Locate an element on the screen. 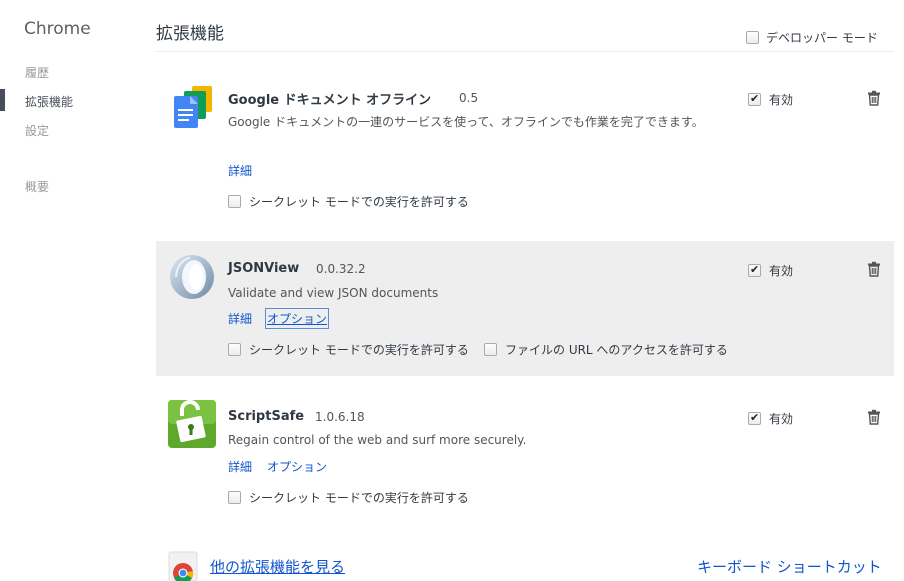 The height and width of the screenshot is (581, 904). chrome-web-store-icon is located at coordinates (183, 566).